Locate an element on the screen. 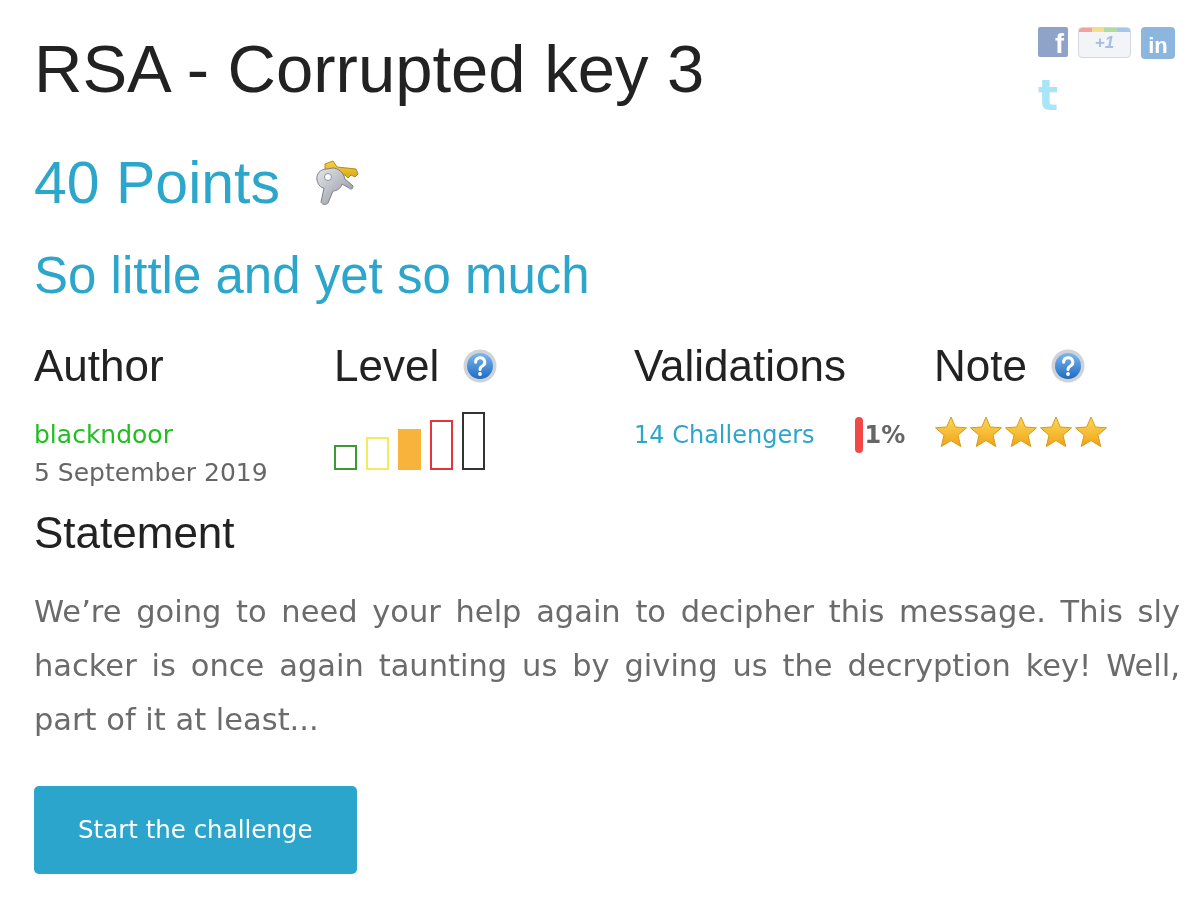 Image resolution: width=1200 pixels, height=907 pixels. column-heading: Note is located at coordinates (980, 366).